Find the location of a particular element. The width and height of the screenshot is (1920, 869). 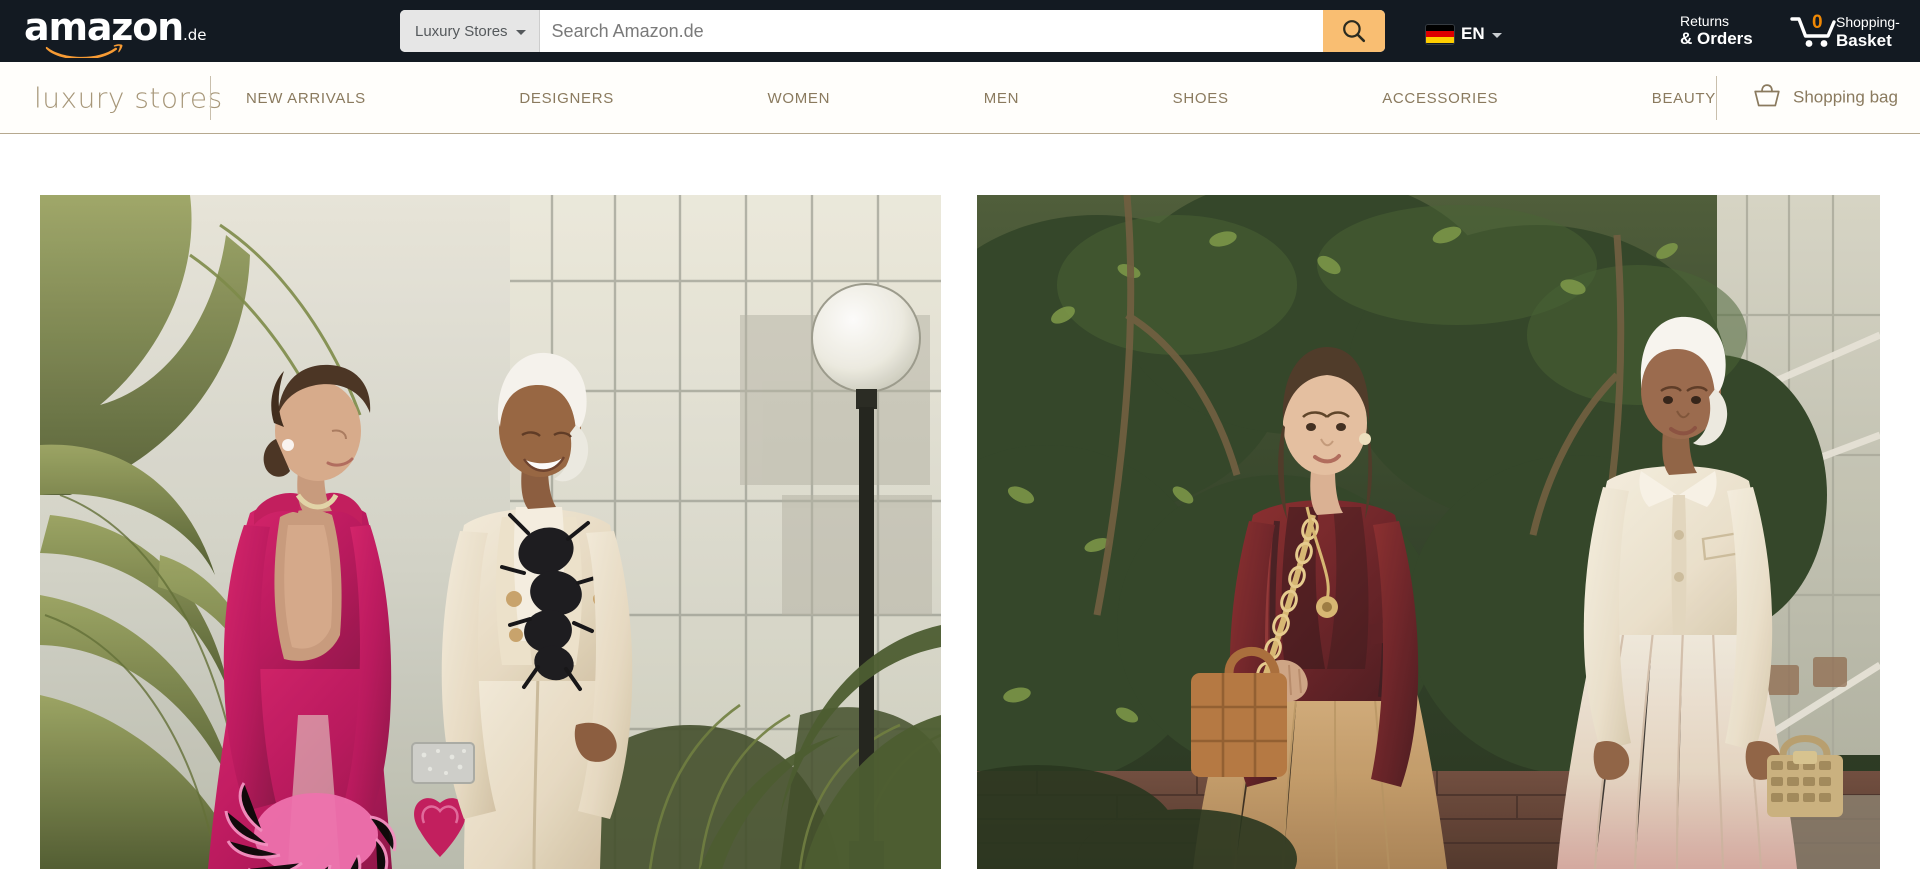

shopping-bag-link: Shopping bag is located at coordinates (1825, 97).